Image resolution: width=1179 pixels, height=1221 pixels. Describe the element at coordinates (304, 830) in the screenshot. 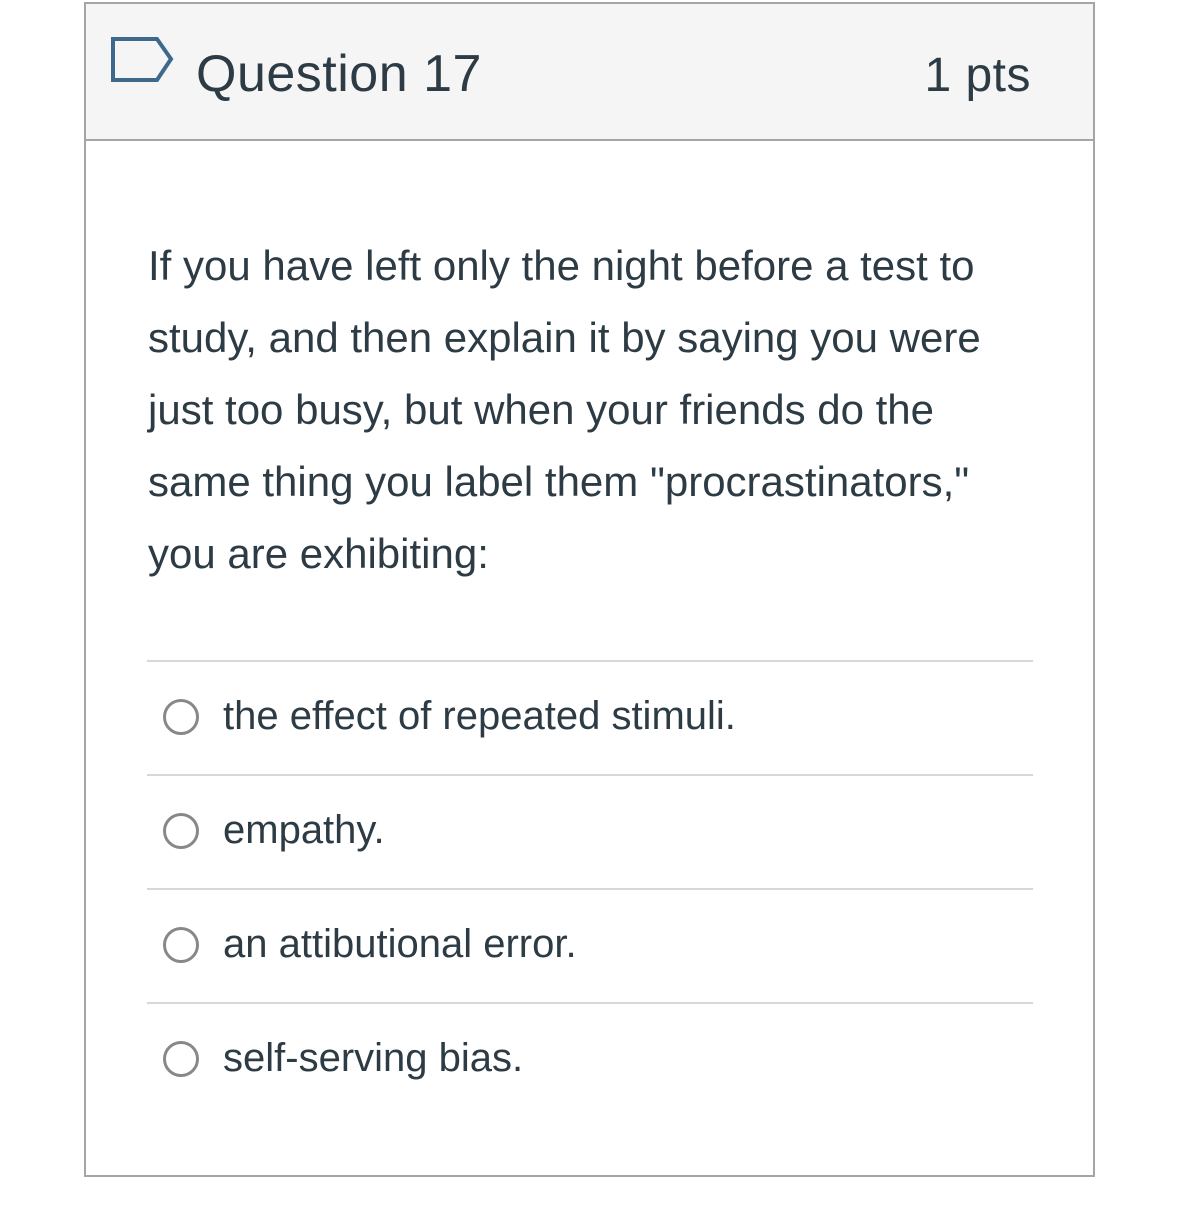

I see `answer-label: empathy.` at that location.